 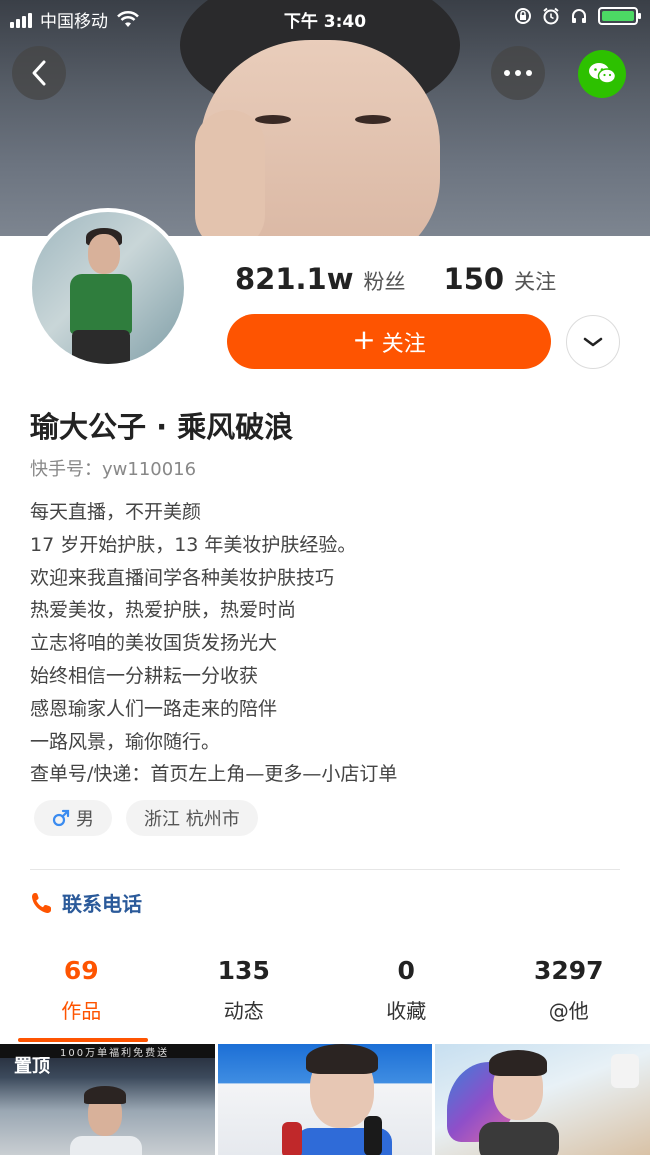 What do you see at coordinates (474, 279) in the screenshot?
I see `following-count: 150` at bounding box center [474, 279].